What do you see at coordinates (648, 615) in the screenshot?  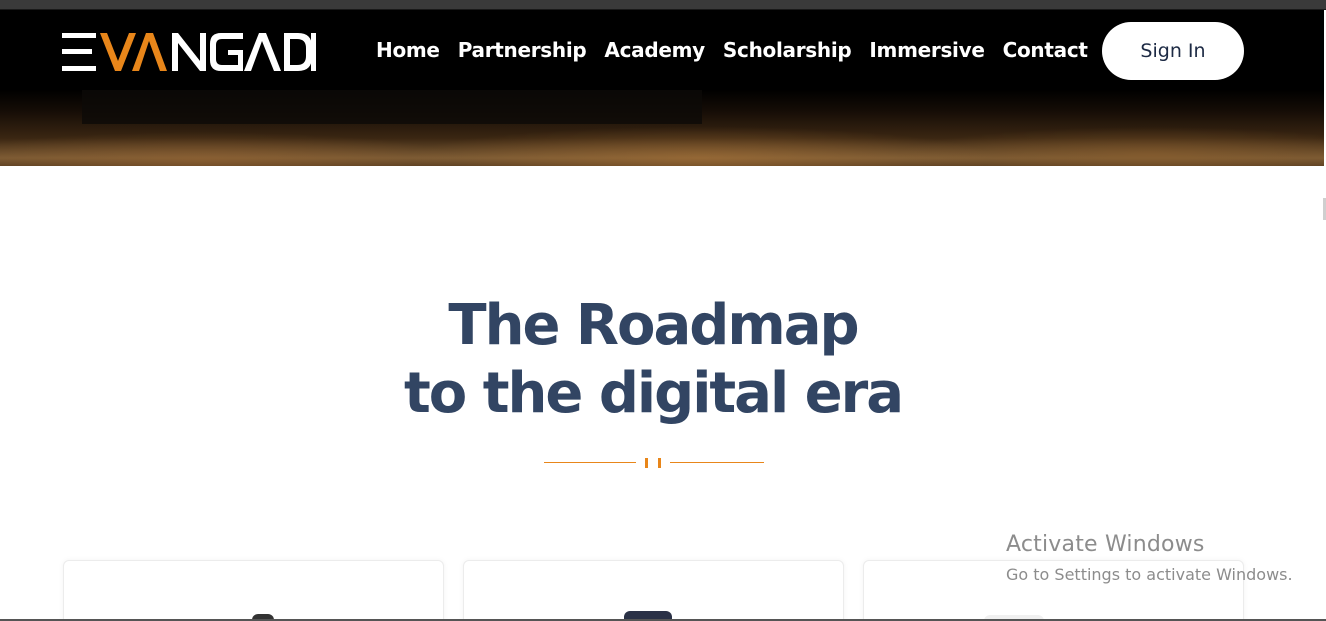 I see `card-image` at bounding box center [648, 615].